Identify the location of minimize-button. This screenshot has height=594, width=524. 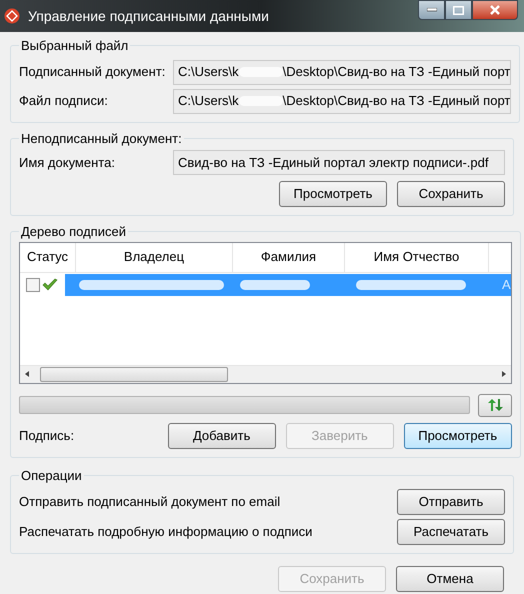
(431, 10).